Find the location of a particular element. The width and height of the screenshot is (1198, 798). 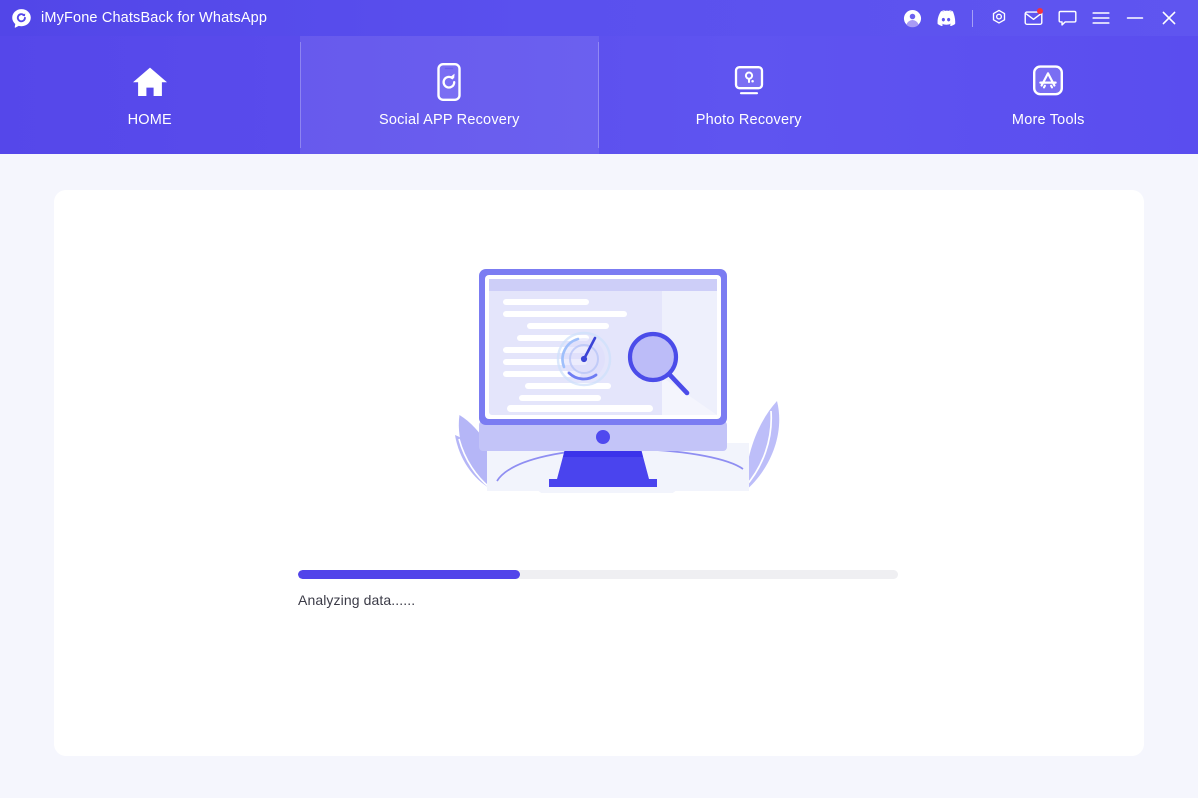

tab-more-tools-label: More Tools is located at coordinates (1048, 119).